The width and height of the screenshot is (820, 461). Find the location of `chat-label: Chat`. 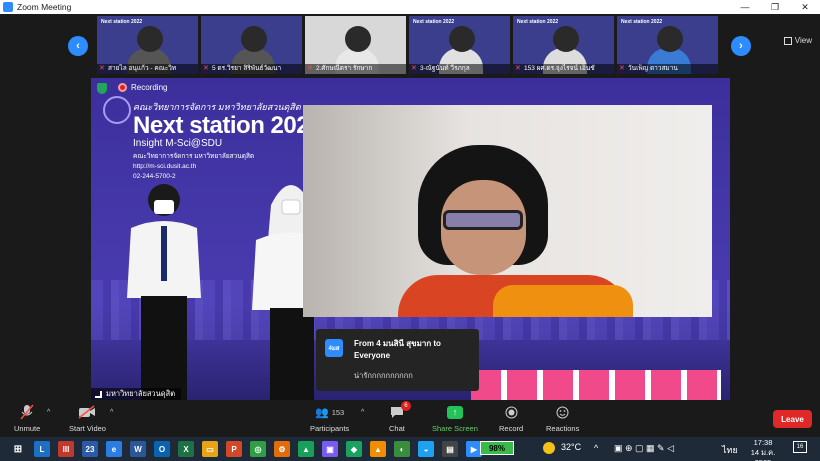

chat-label: Chat is located at coordinates (397, 428).